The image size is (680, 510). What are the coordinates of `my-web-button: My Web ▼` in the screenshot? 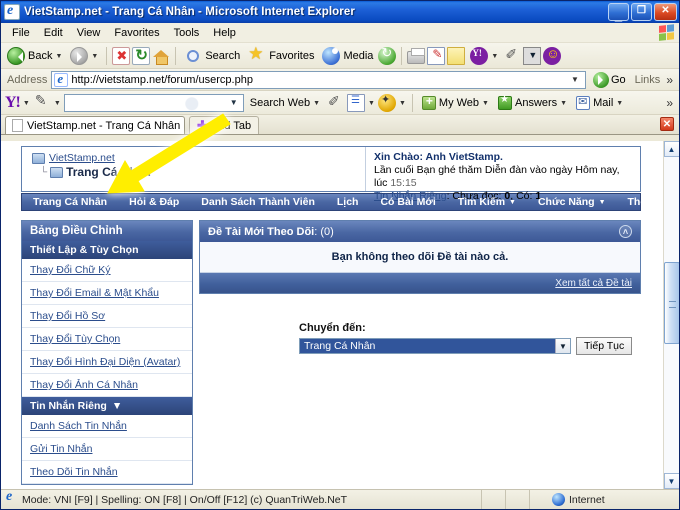 It's located at (455, 102).